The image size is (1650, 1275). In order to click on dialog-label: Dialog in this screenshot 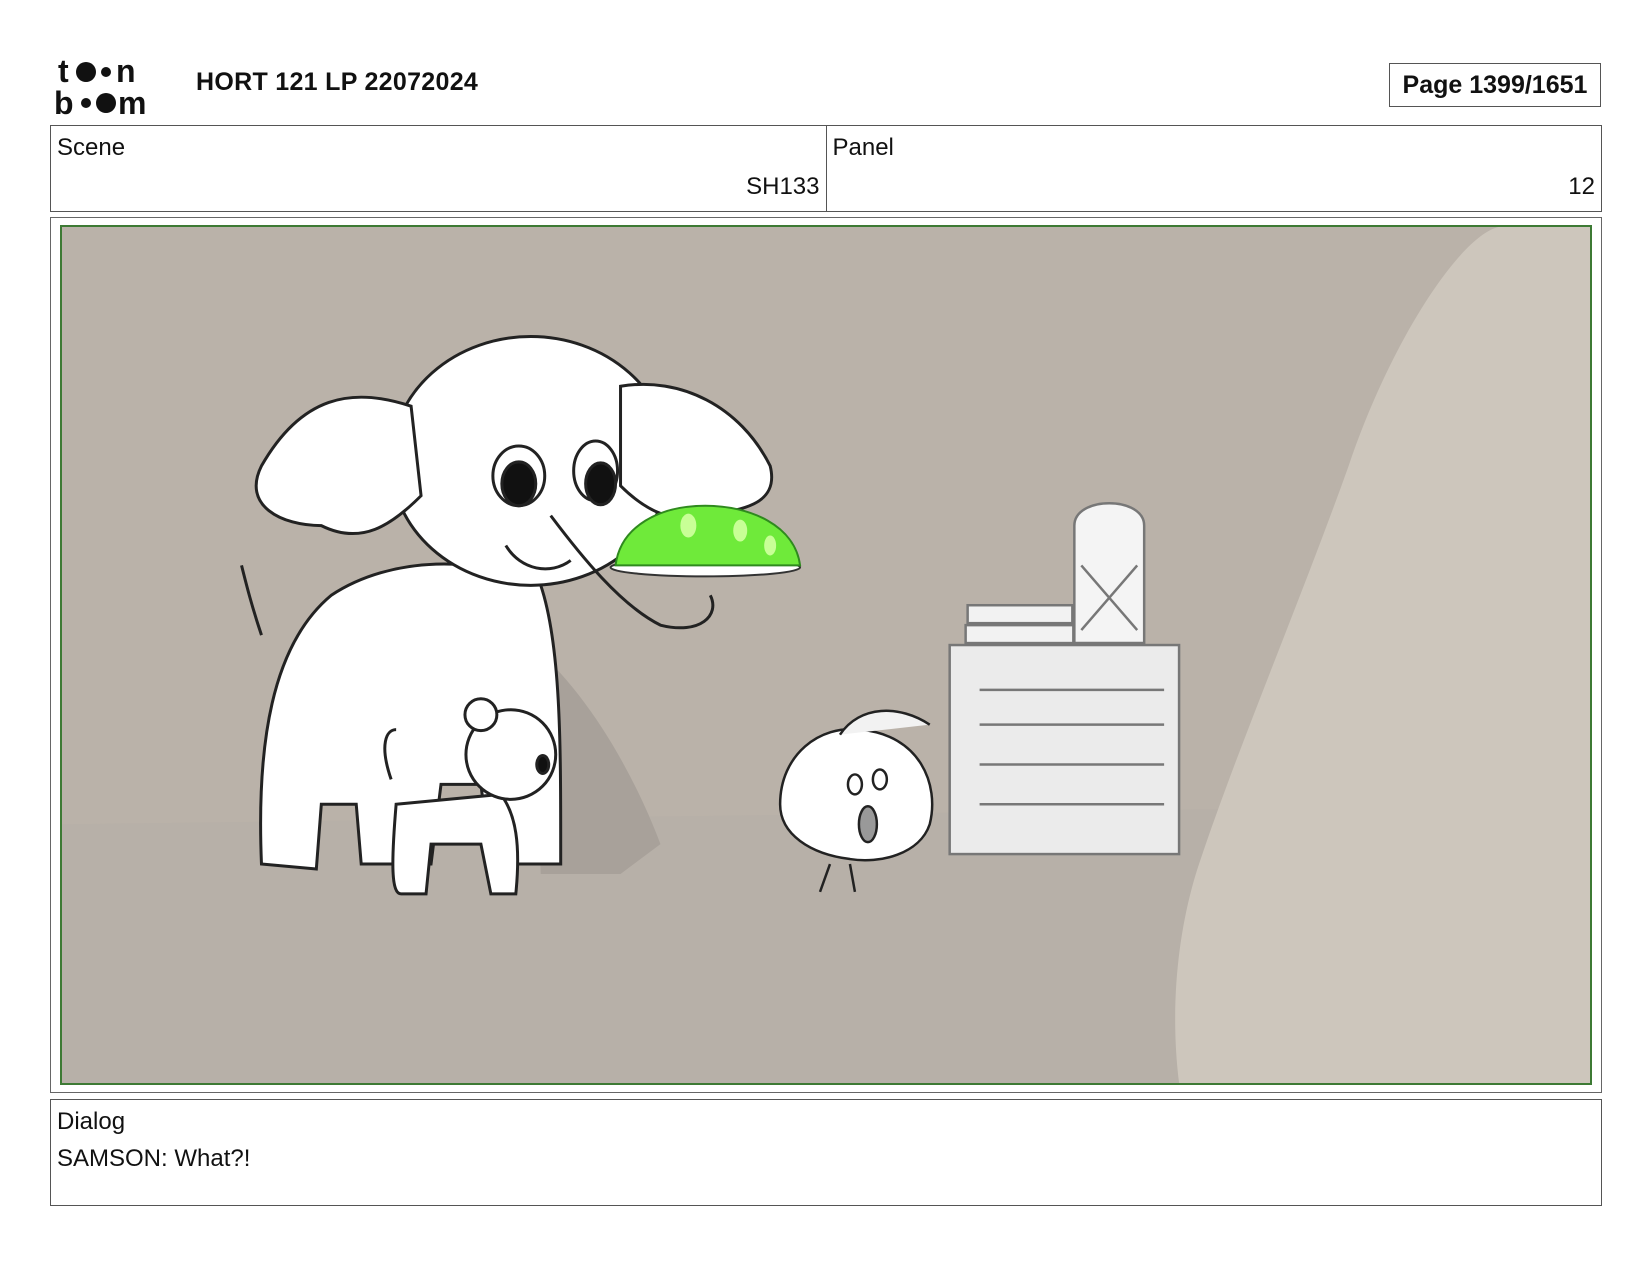, I will do `click(91, 1121)`.